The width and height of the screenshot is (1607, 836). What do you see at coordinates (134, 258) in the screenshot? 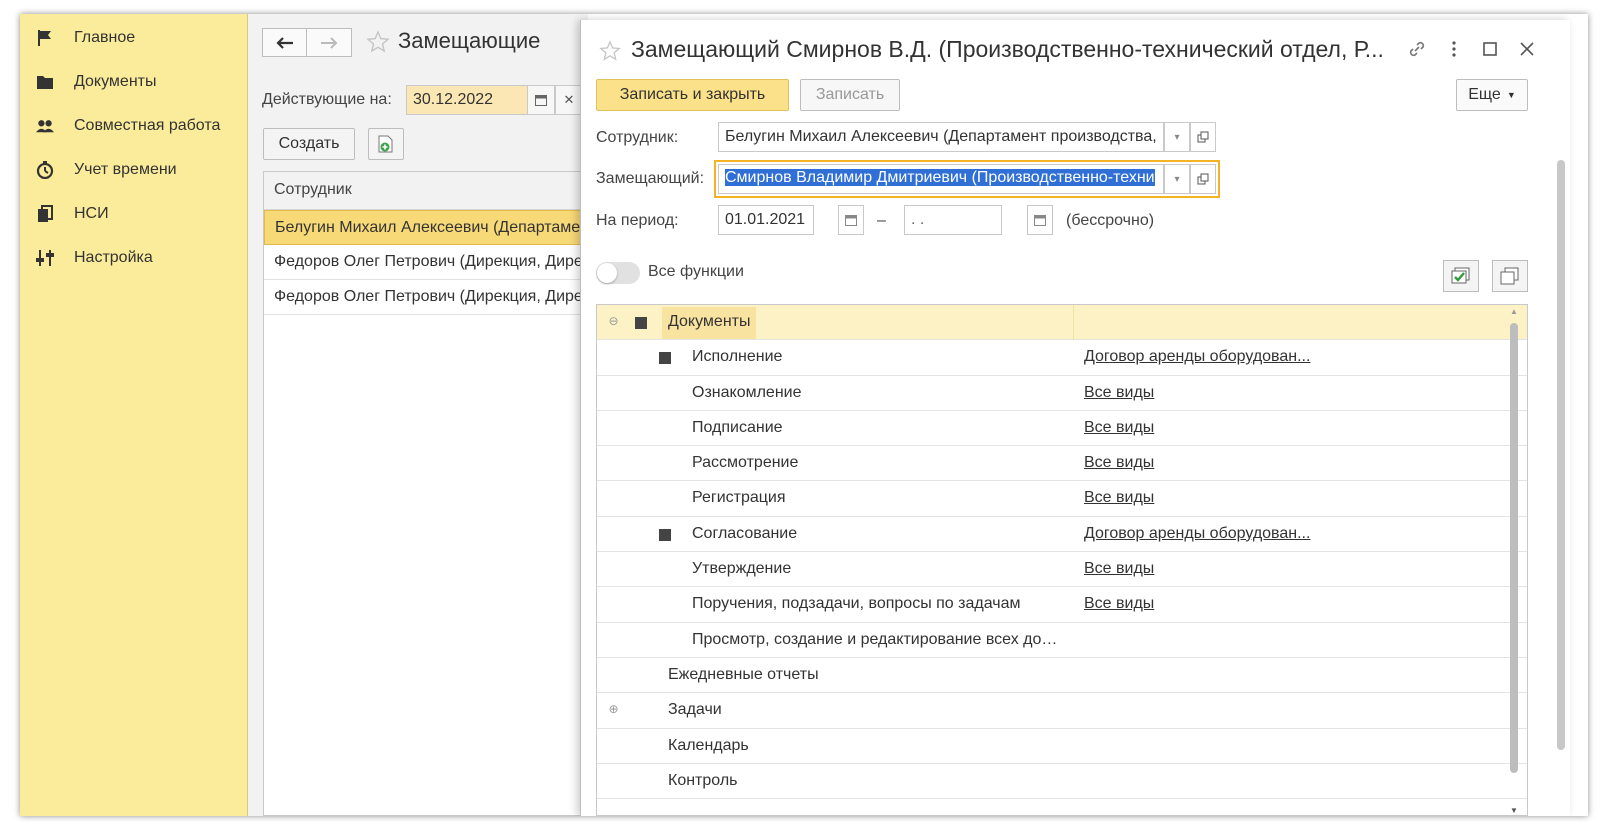
I see `sidebar-item-settings: Настройка` at bounding box center [134, 258].